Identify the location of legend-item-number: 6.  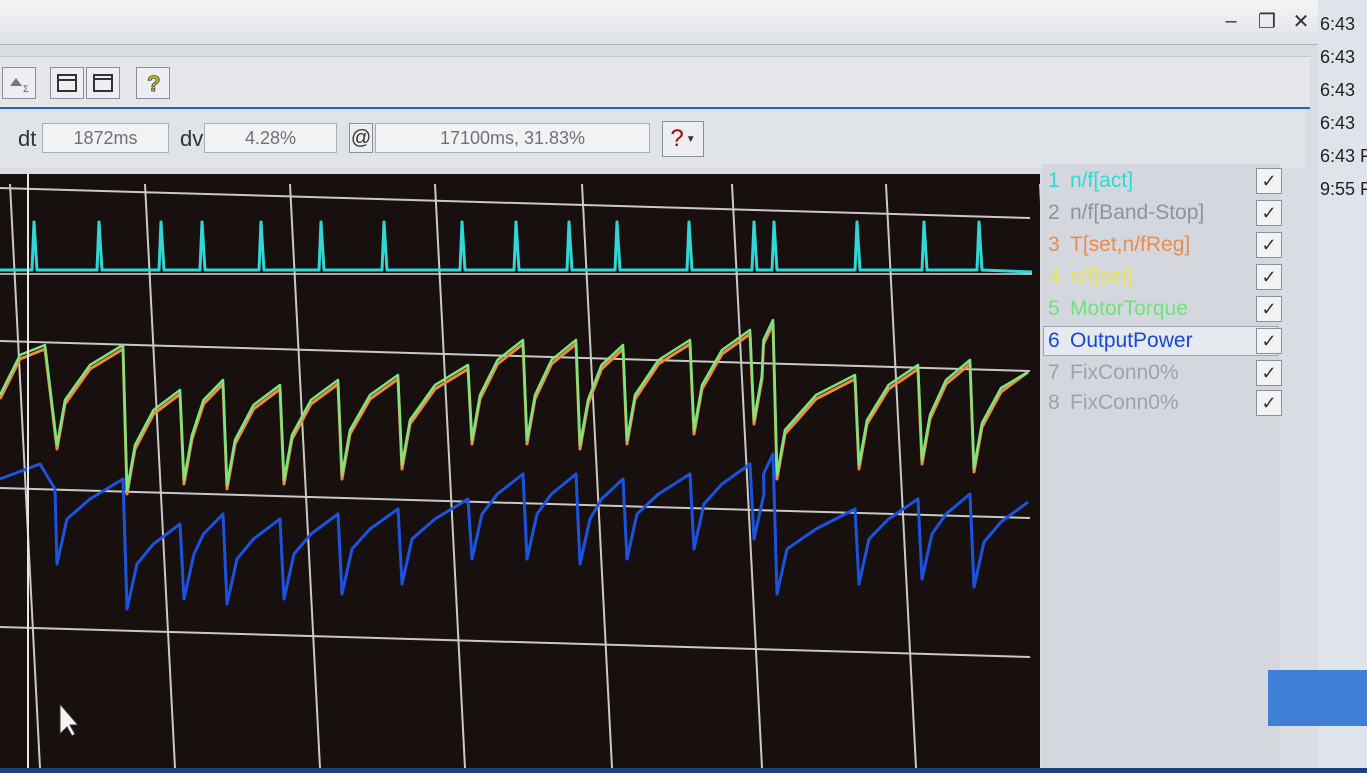
(1054, 340).